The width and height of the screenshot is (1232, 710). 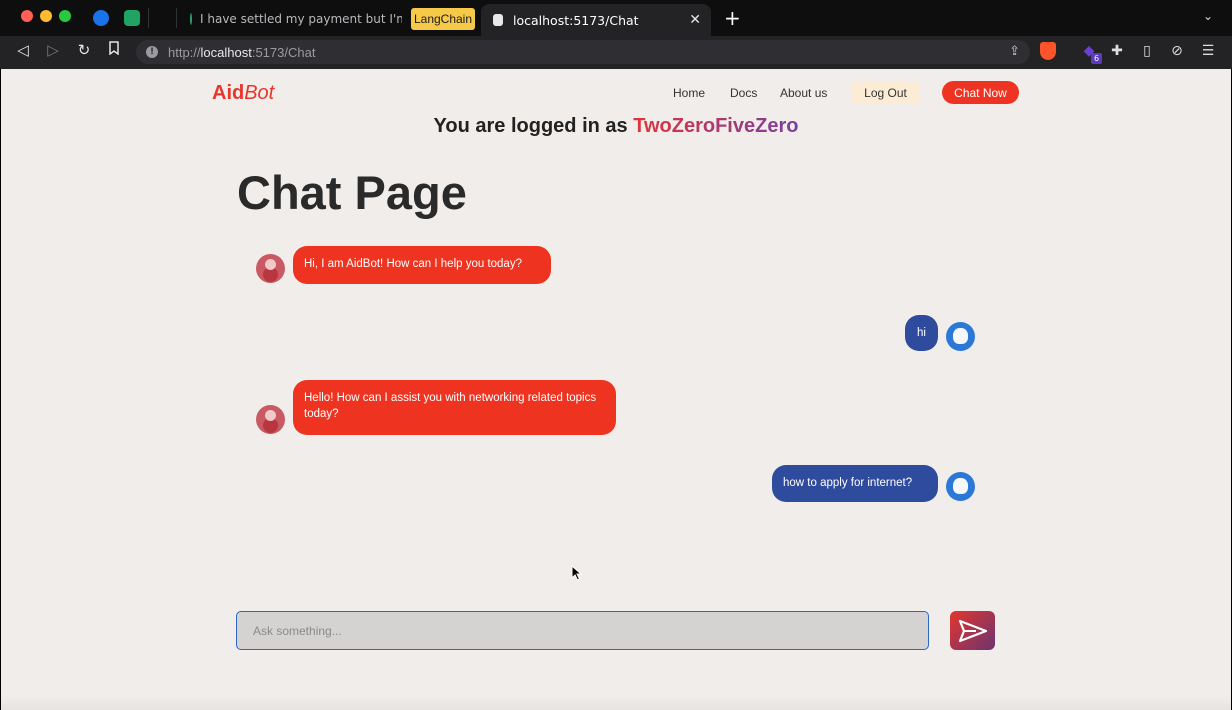 What do you see at coordinates (530, 126) in the screenshot?
I see `login-prefix: You are logged in as` at bounding box center [530, 126].